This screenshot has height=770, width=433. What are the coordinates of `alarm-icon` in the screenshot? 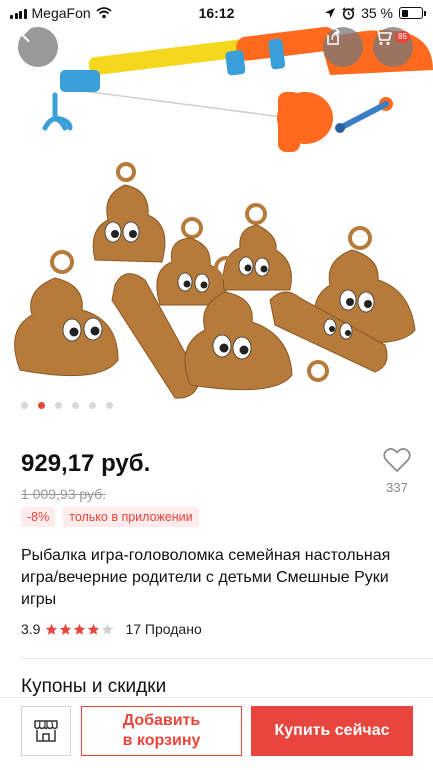 It's located at (348, 13).